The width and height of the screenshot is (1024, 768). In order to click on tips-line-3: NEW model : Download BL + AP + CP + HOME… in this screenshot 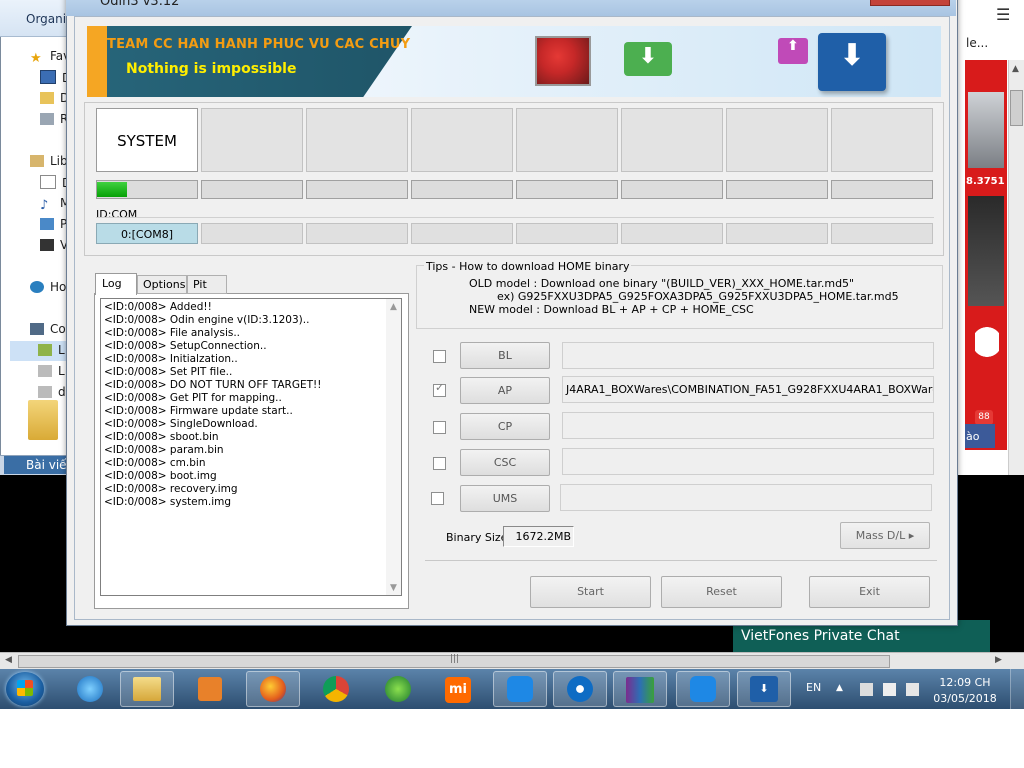, I will do `click(611, 309)`.